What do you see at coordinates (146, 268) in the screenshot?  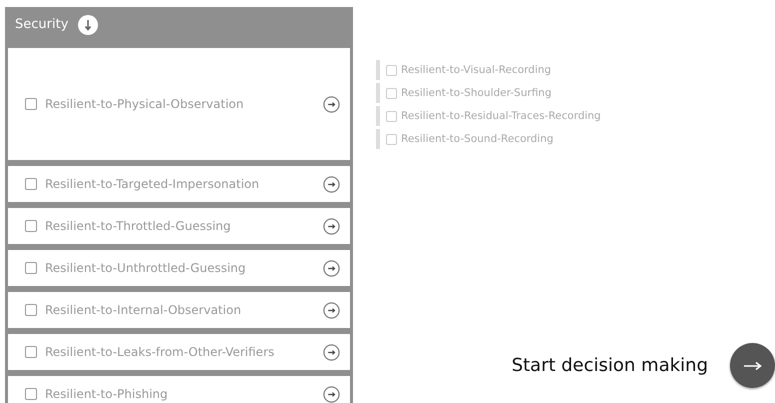 I see `criterion-label: Resilient-to-Unthrottled-Guessing` at bounding box center [146, 268].